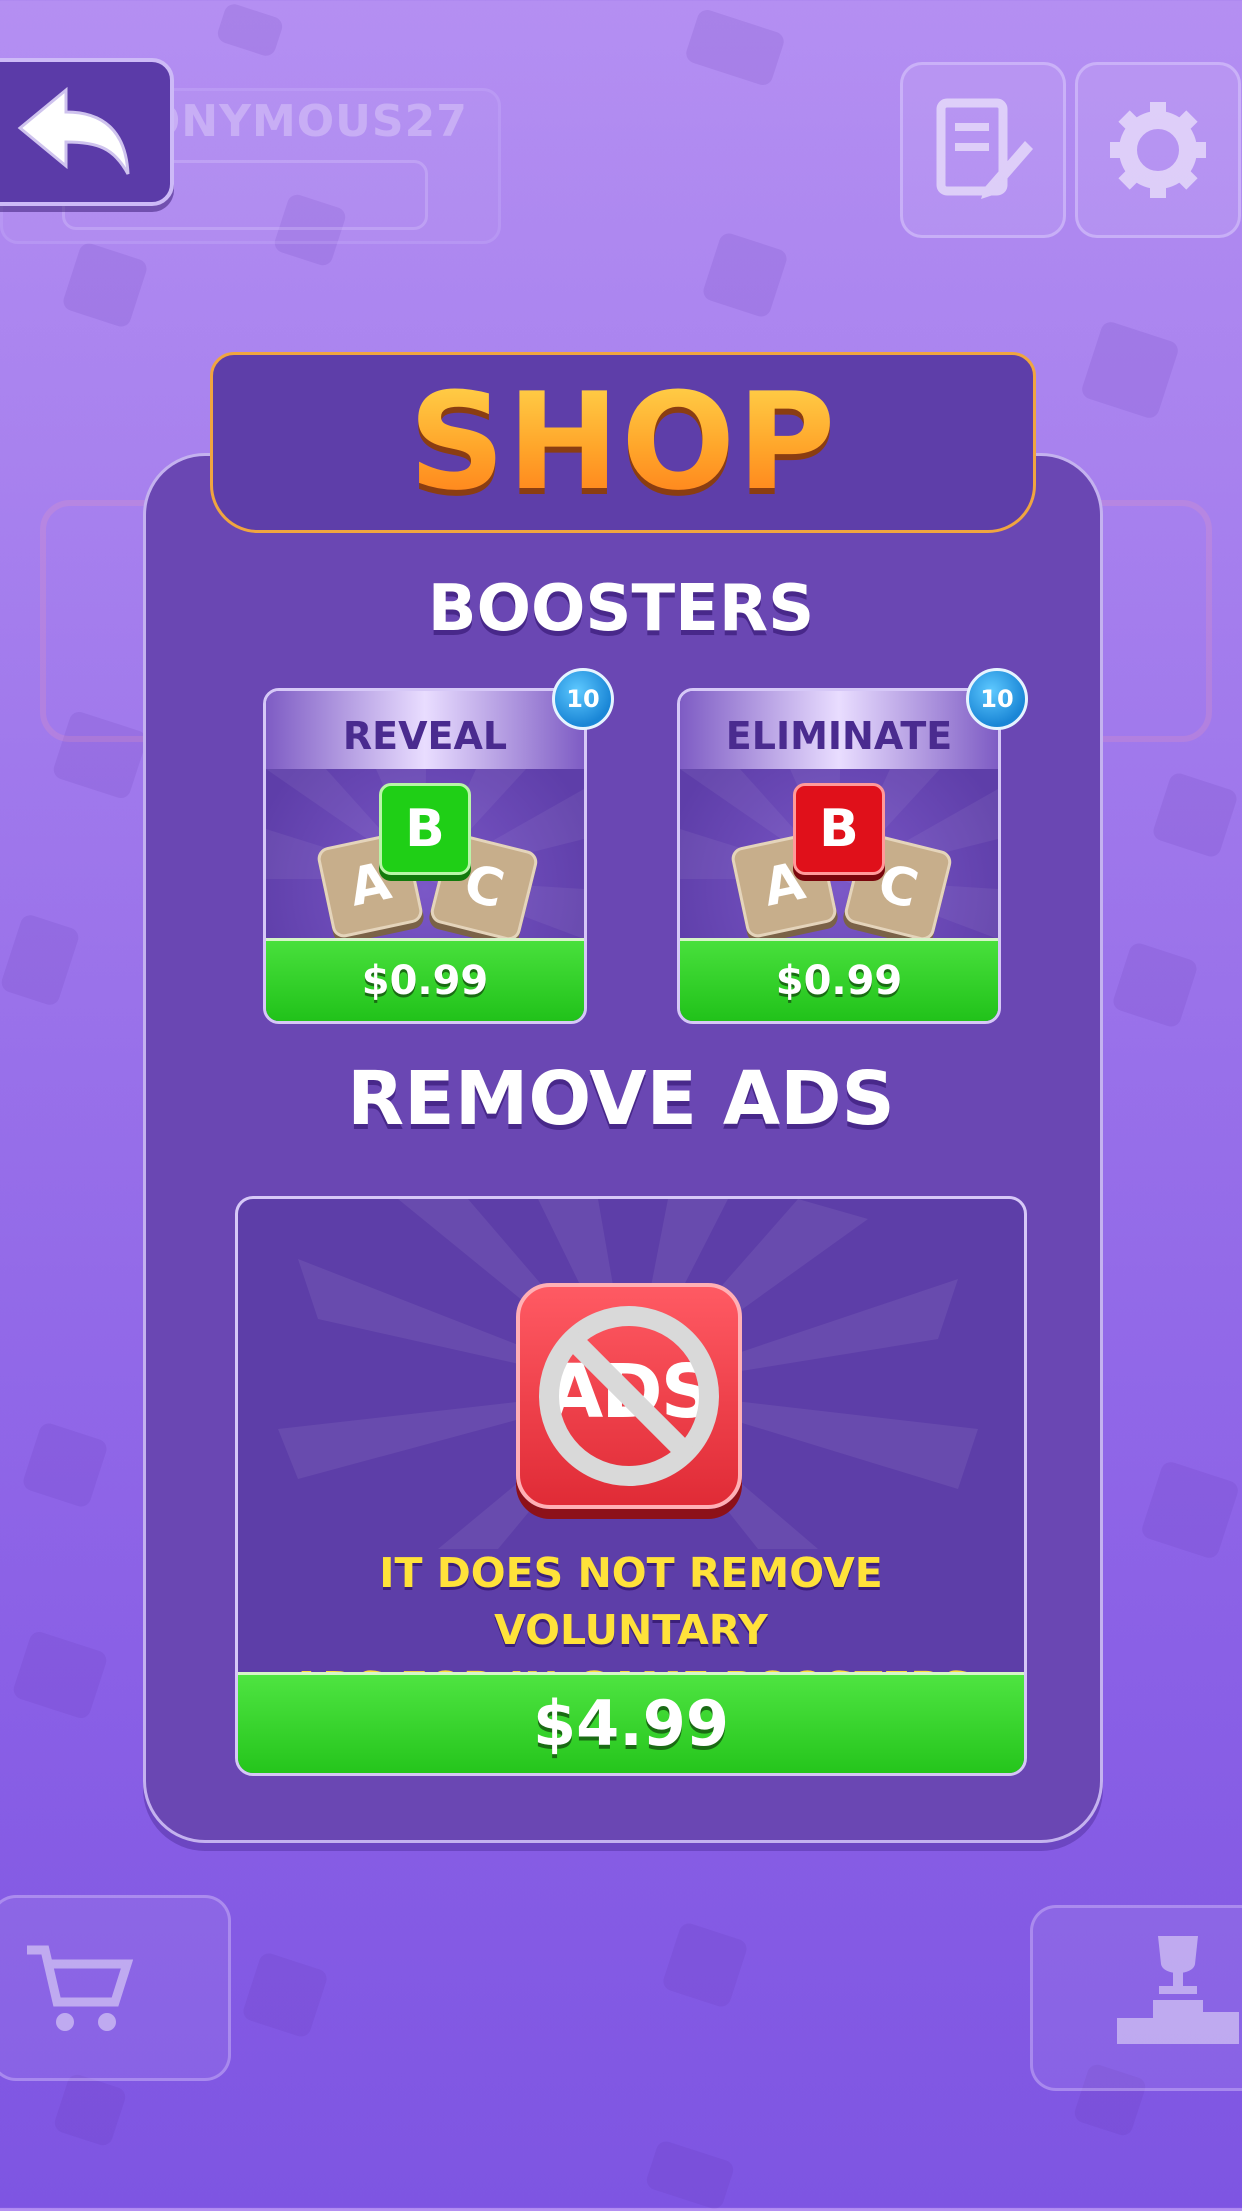 Image resolution: width=1242 pixels, height=2211 pixels. I want to click on eliminate-price: $0.99, so click(839, 981).